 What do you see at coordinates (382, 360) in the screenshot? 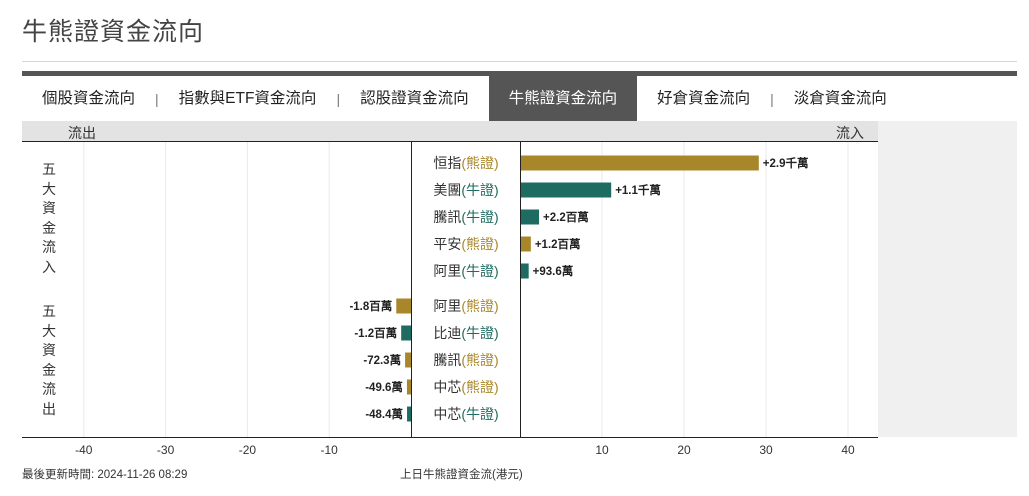
I see `bar-value-label: -72.3萬` at bounding box center [382, 360].